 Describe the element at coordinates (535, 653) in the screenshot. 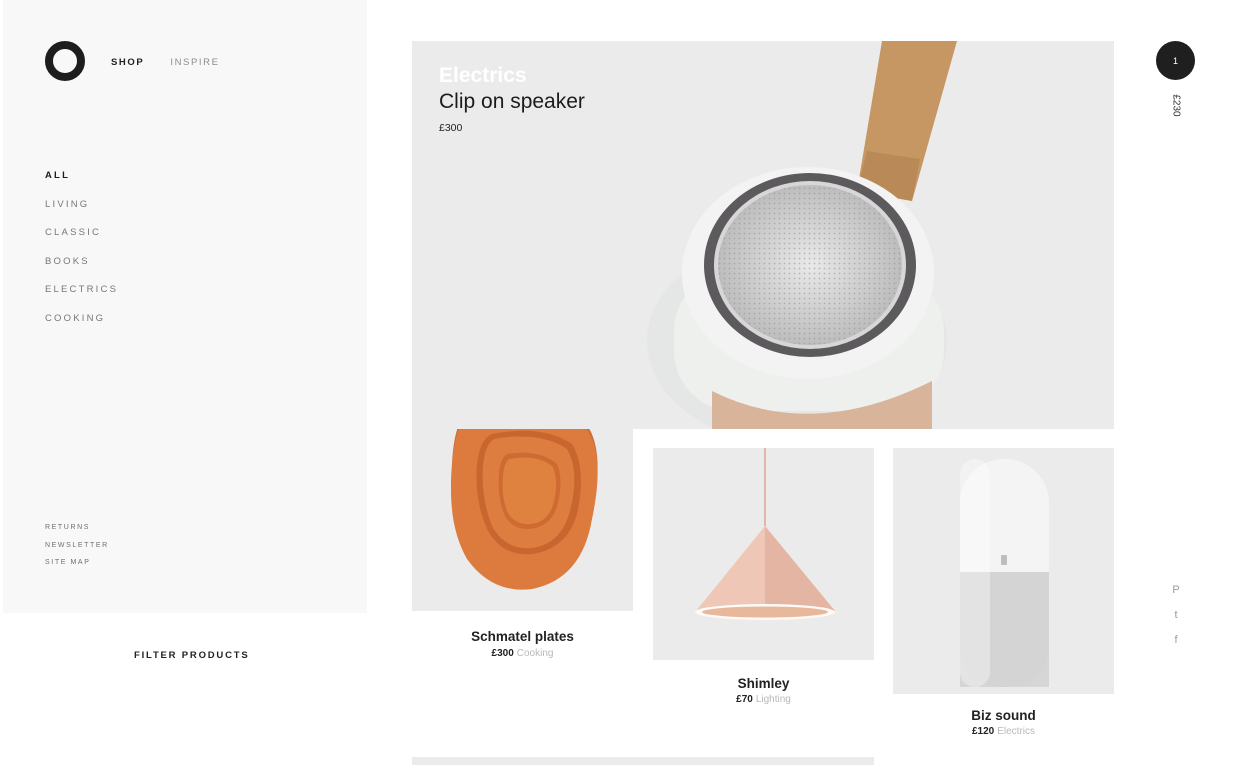

I see `product-category: Cooking` at that location.